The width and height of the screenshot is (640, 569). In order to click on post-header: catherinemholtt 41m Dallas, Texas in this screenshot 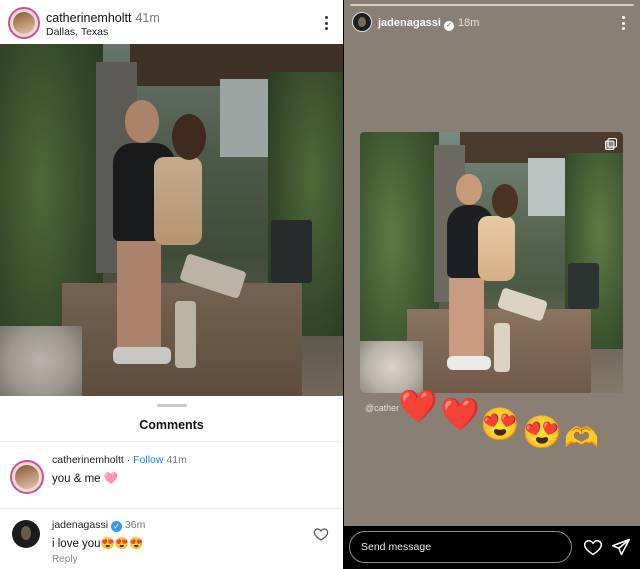, I will do `click(171, 22)`.